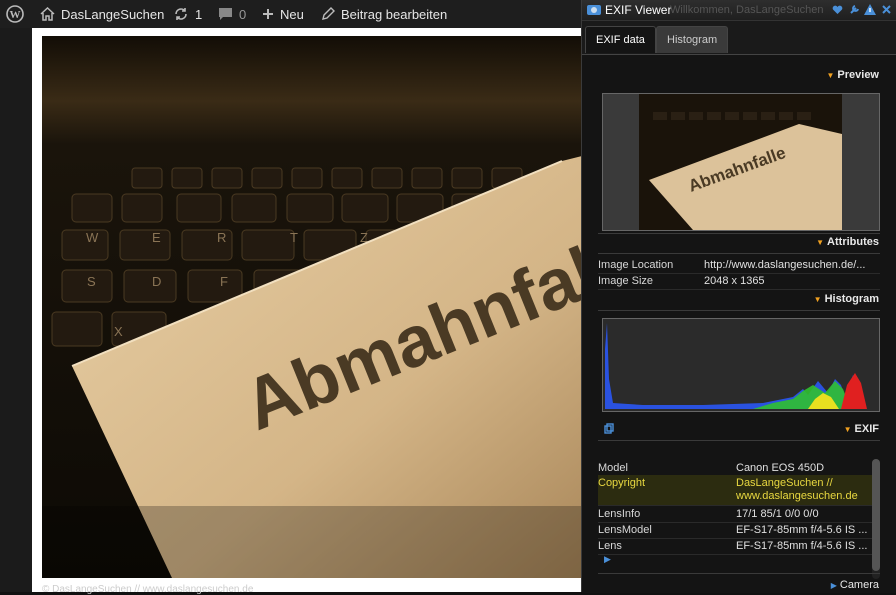 The image size is (896, 595). I want to click on exif-value: Canon EOS 450D, so click(780, 468).